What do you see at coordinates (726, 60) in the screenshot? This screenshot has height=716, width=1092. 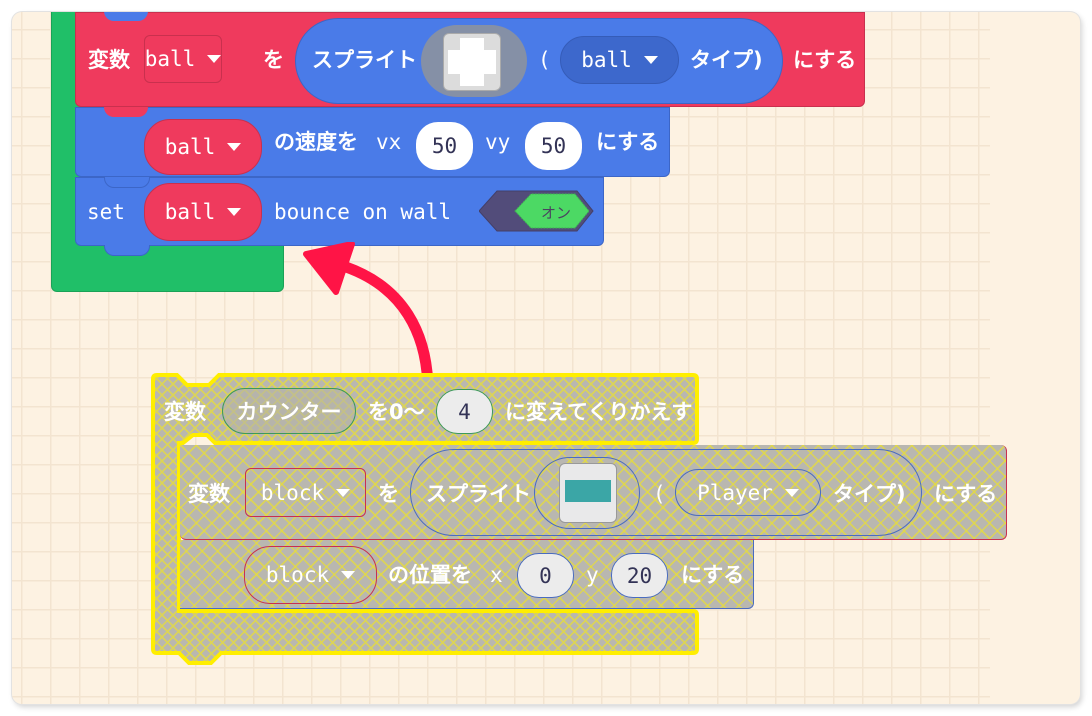 I see `kind-suffix: タイプ)` at bounding box center [726, 60].